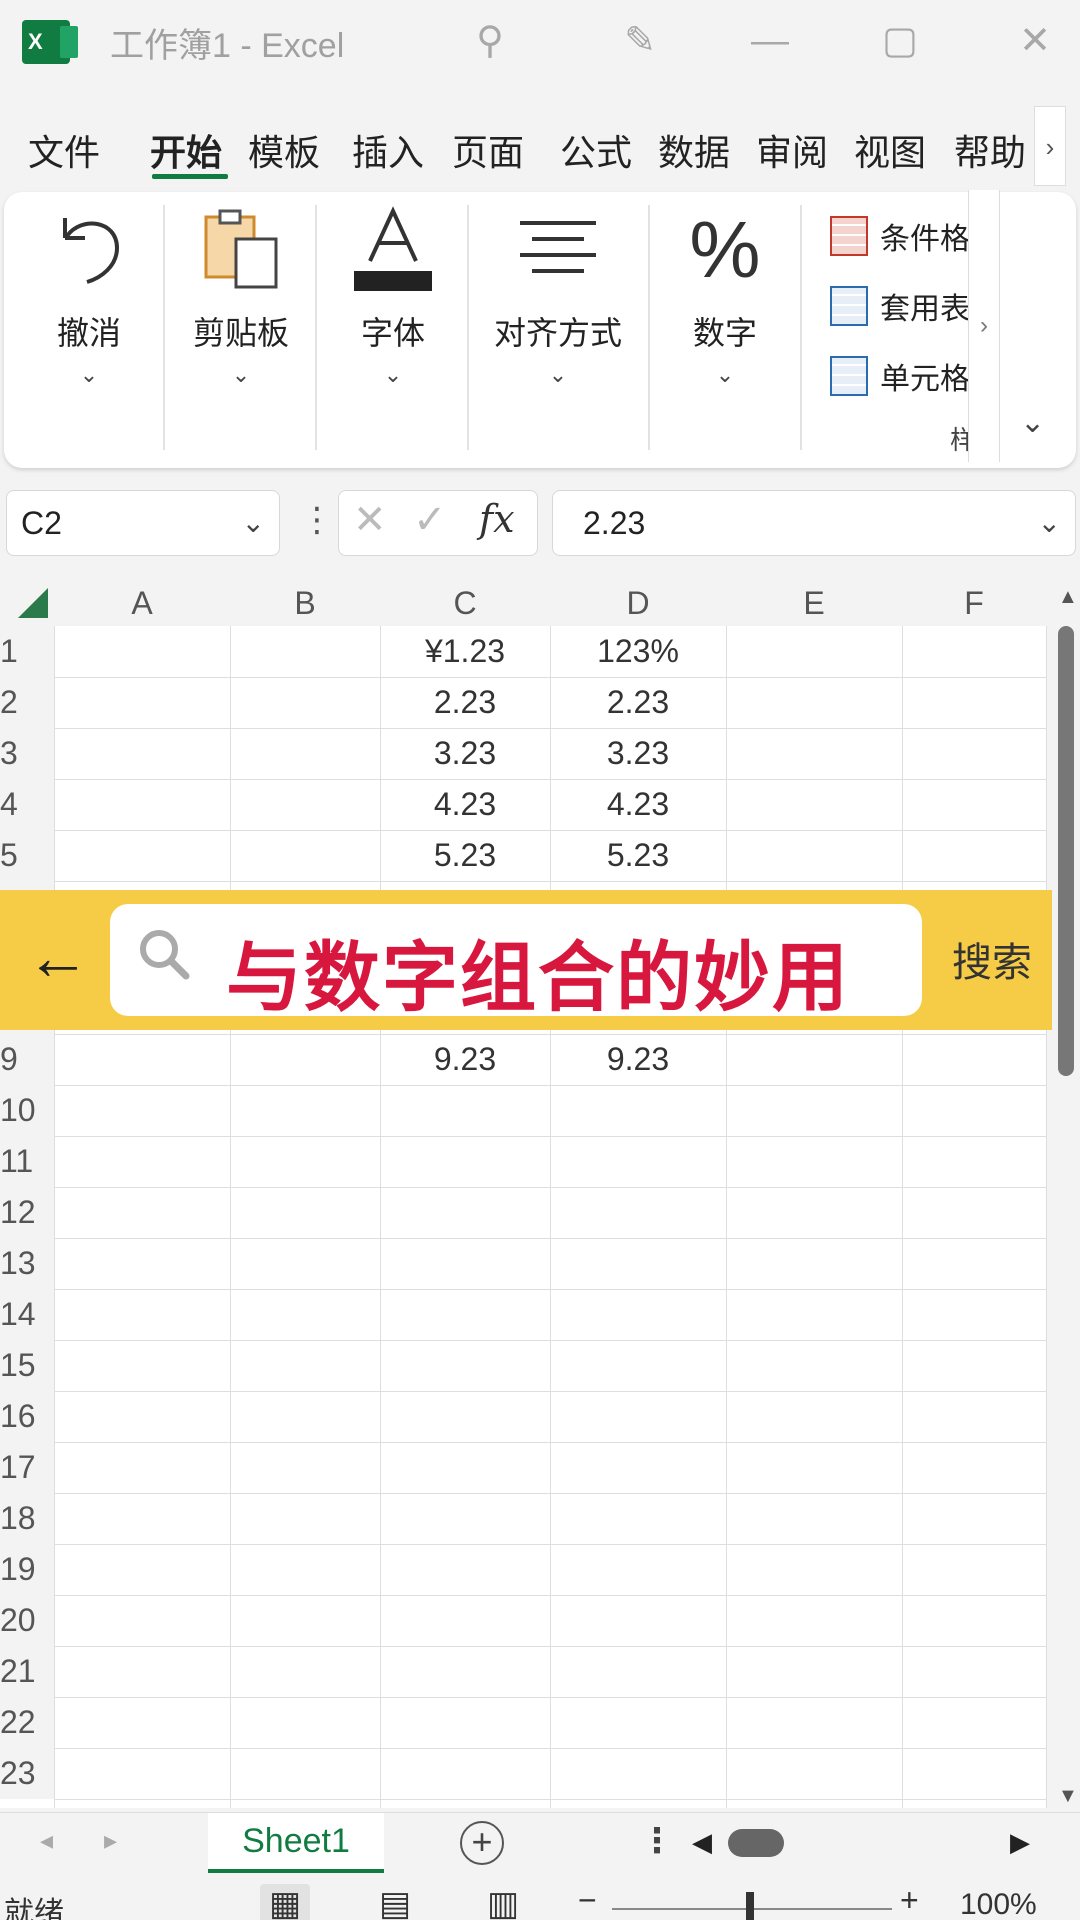  I want to click on row-header-10: 10, so click(27, 1110).